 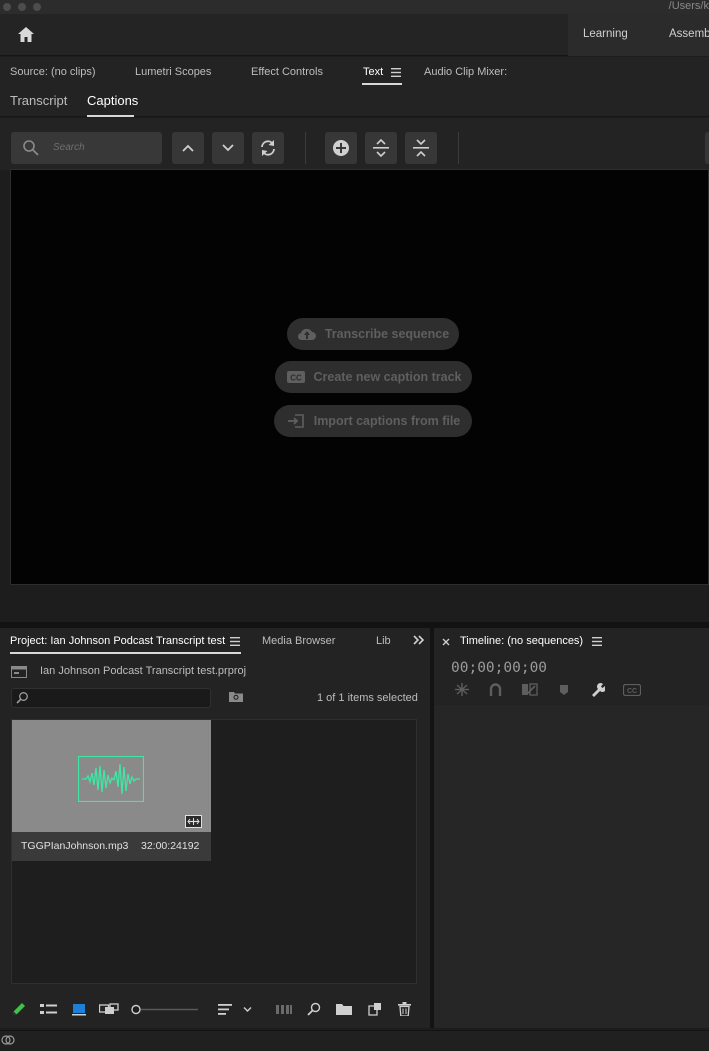 I want to click on previous-caption-button, so click(x=188, y=148).